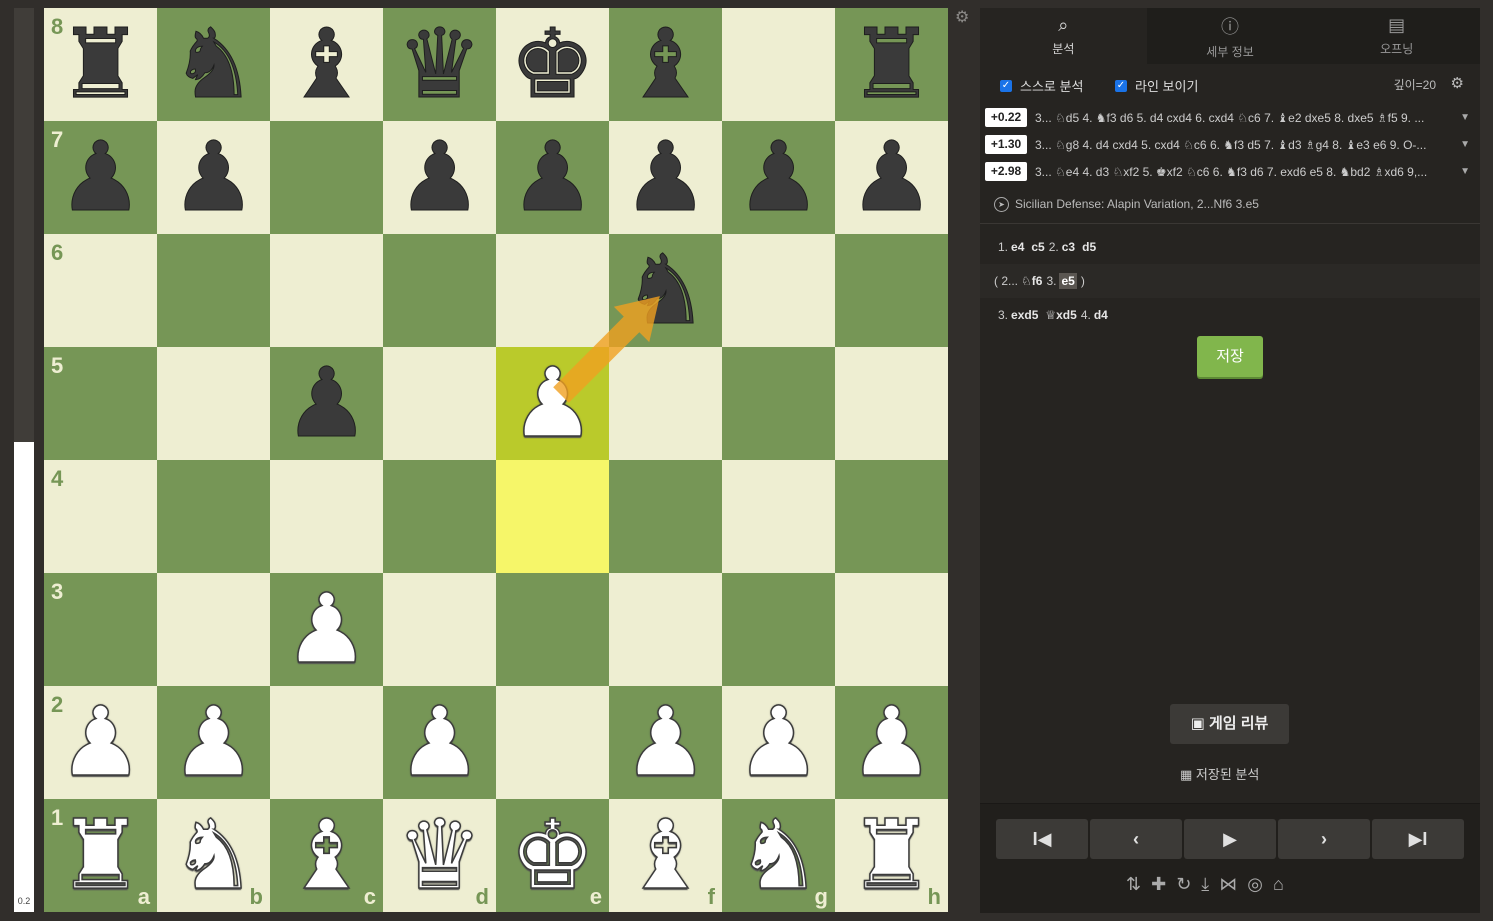 Image resolution: width=1493 pixels, height=921 pixels. Describe the element at coordinates (665, 742) in the screenshot. I see `square-f2: ♟` at that location.